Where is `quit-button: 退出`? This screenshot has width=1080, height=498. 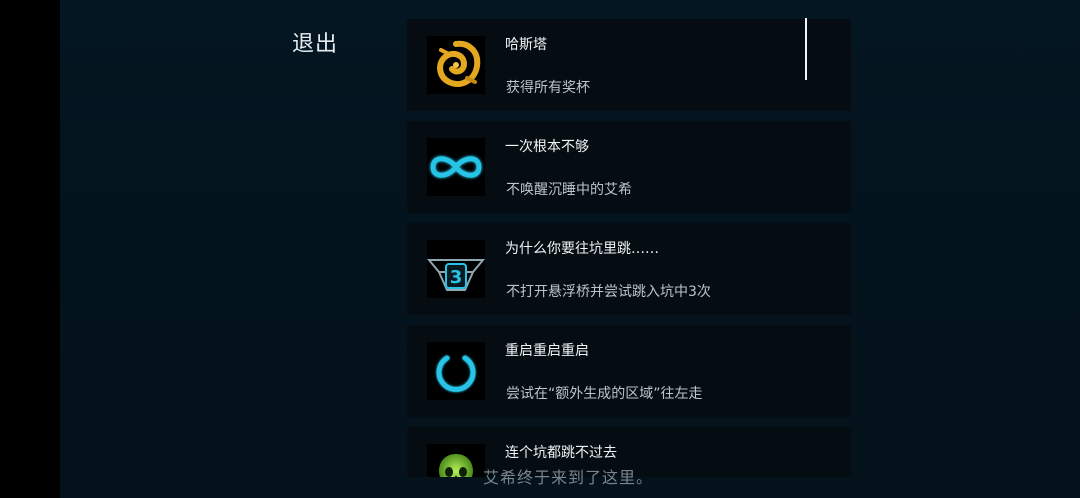 quit-button: 退出 is located at coordinates (315, 42).